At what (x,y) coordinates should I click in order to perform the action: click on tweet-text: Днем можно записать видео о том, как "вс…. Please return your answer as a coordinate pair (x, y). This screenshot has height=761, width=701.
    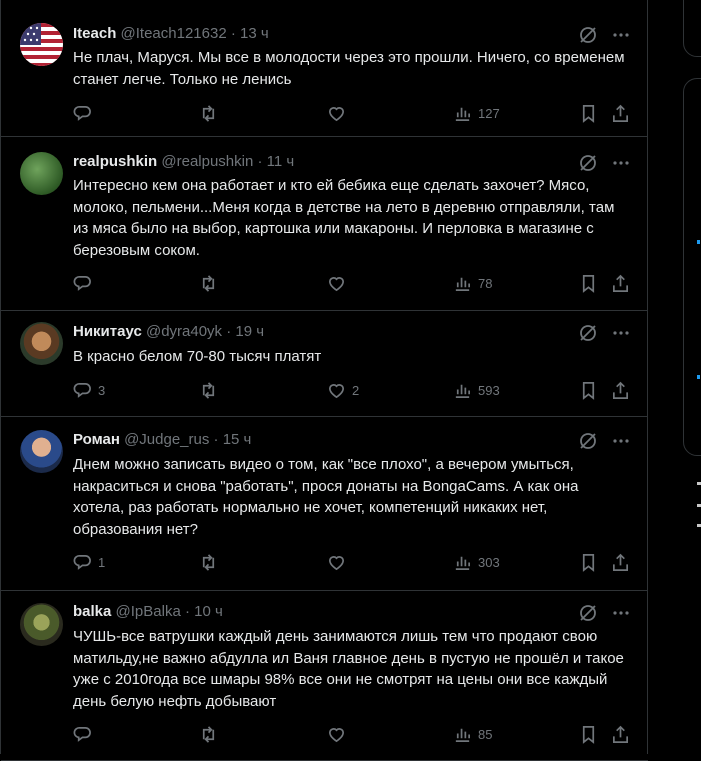
    Looking at the image, I should click on (326, 497).